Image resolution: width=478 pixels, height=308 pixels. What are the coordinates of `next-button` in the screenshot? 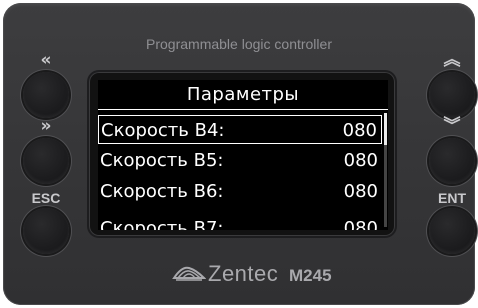 It's located at (46, 161).